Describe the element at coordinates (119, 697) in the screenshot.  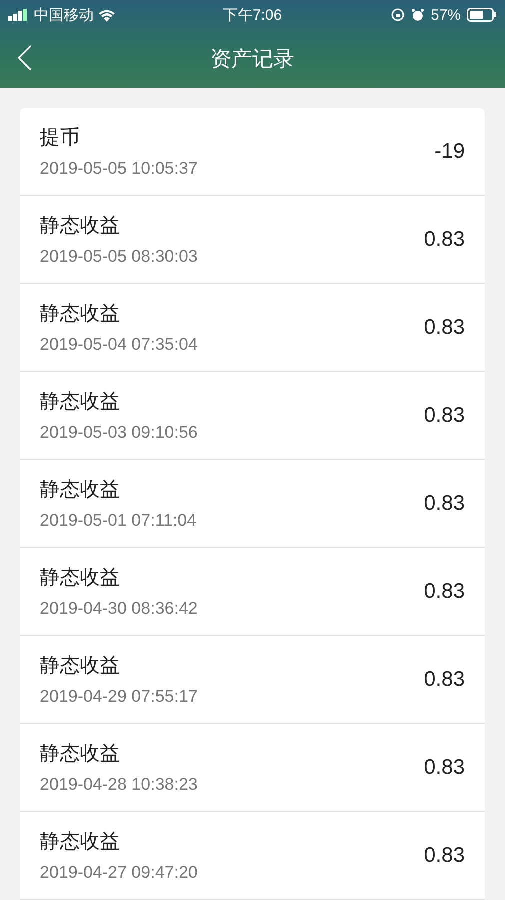
I see `record-time: 2019-04-29 07:55:17` at that location.